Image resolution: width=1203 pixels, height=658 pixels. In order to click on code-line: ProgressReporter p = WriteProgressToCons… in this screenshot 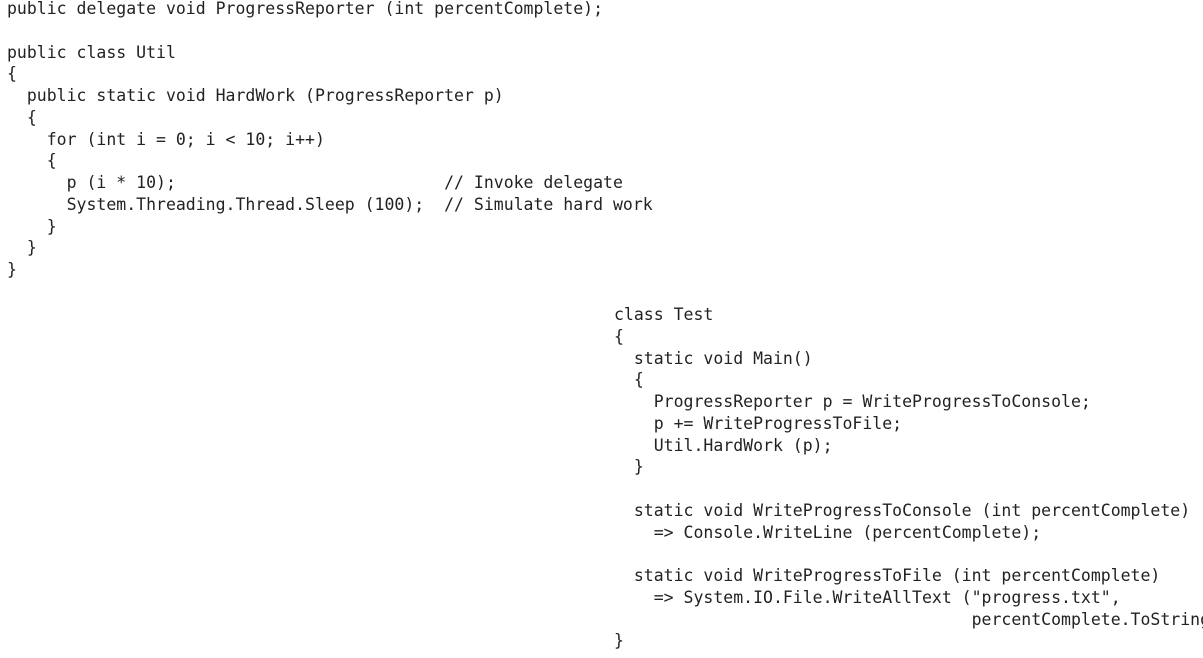, I will do `click(852, 401)`.